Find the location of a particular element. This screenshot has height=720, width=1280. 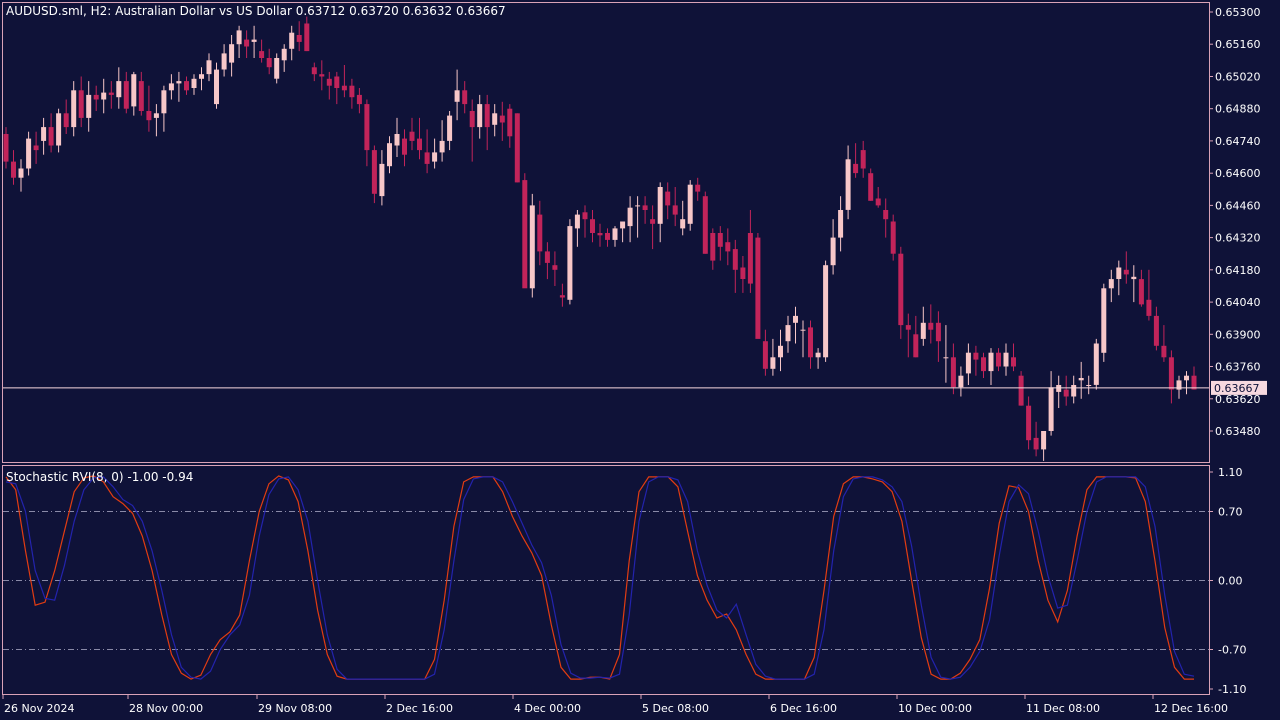

time-tick-label: 6 Dec 16:00 is located at coordinates (803, 708).